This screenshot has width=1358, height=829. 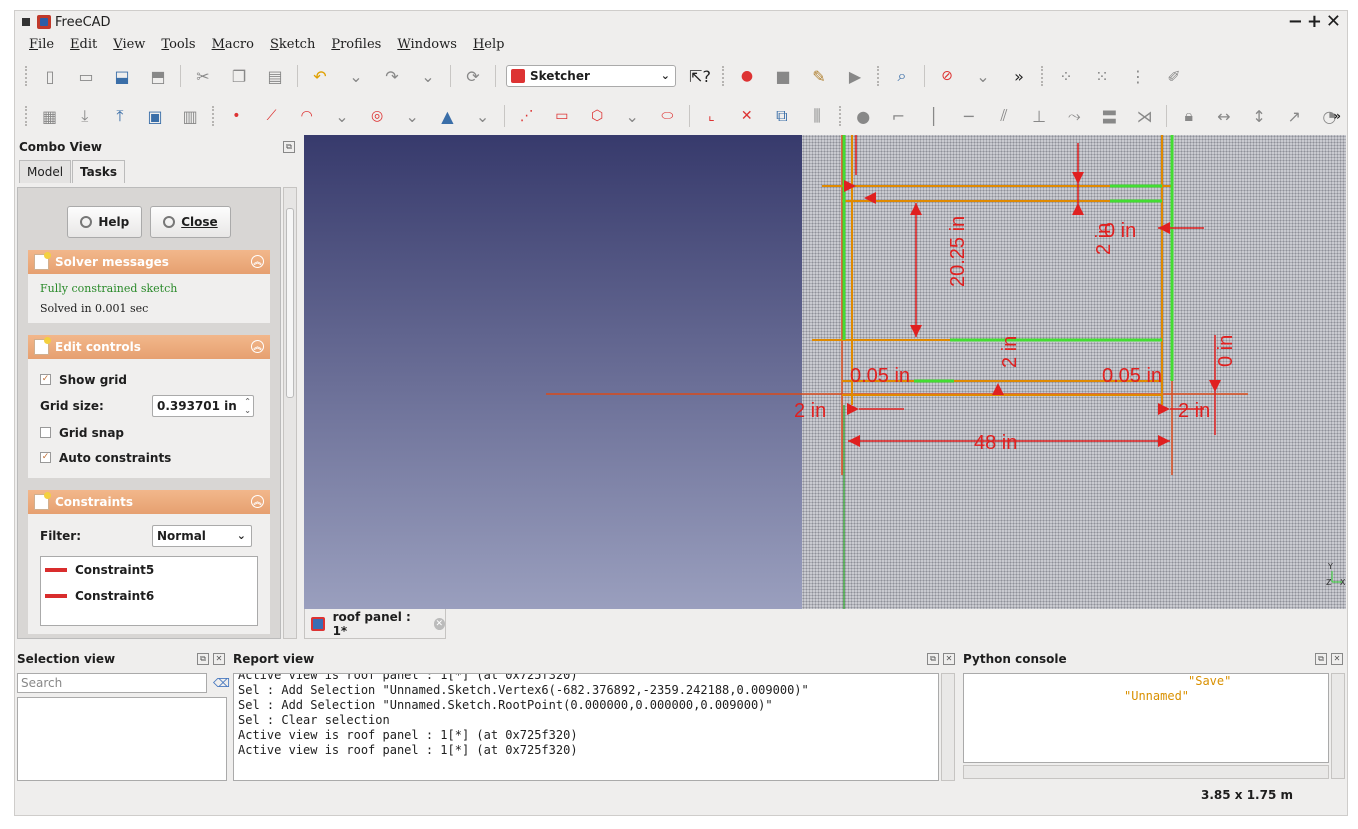 I want to click on polygon-icon: ⬡, so click(x=596, y=116).